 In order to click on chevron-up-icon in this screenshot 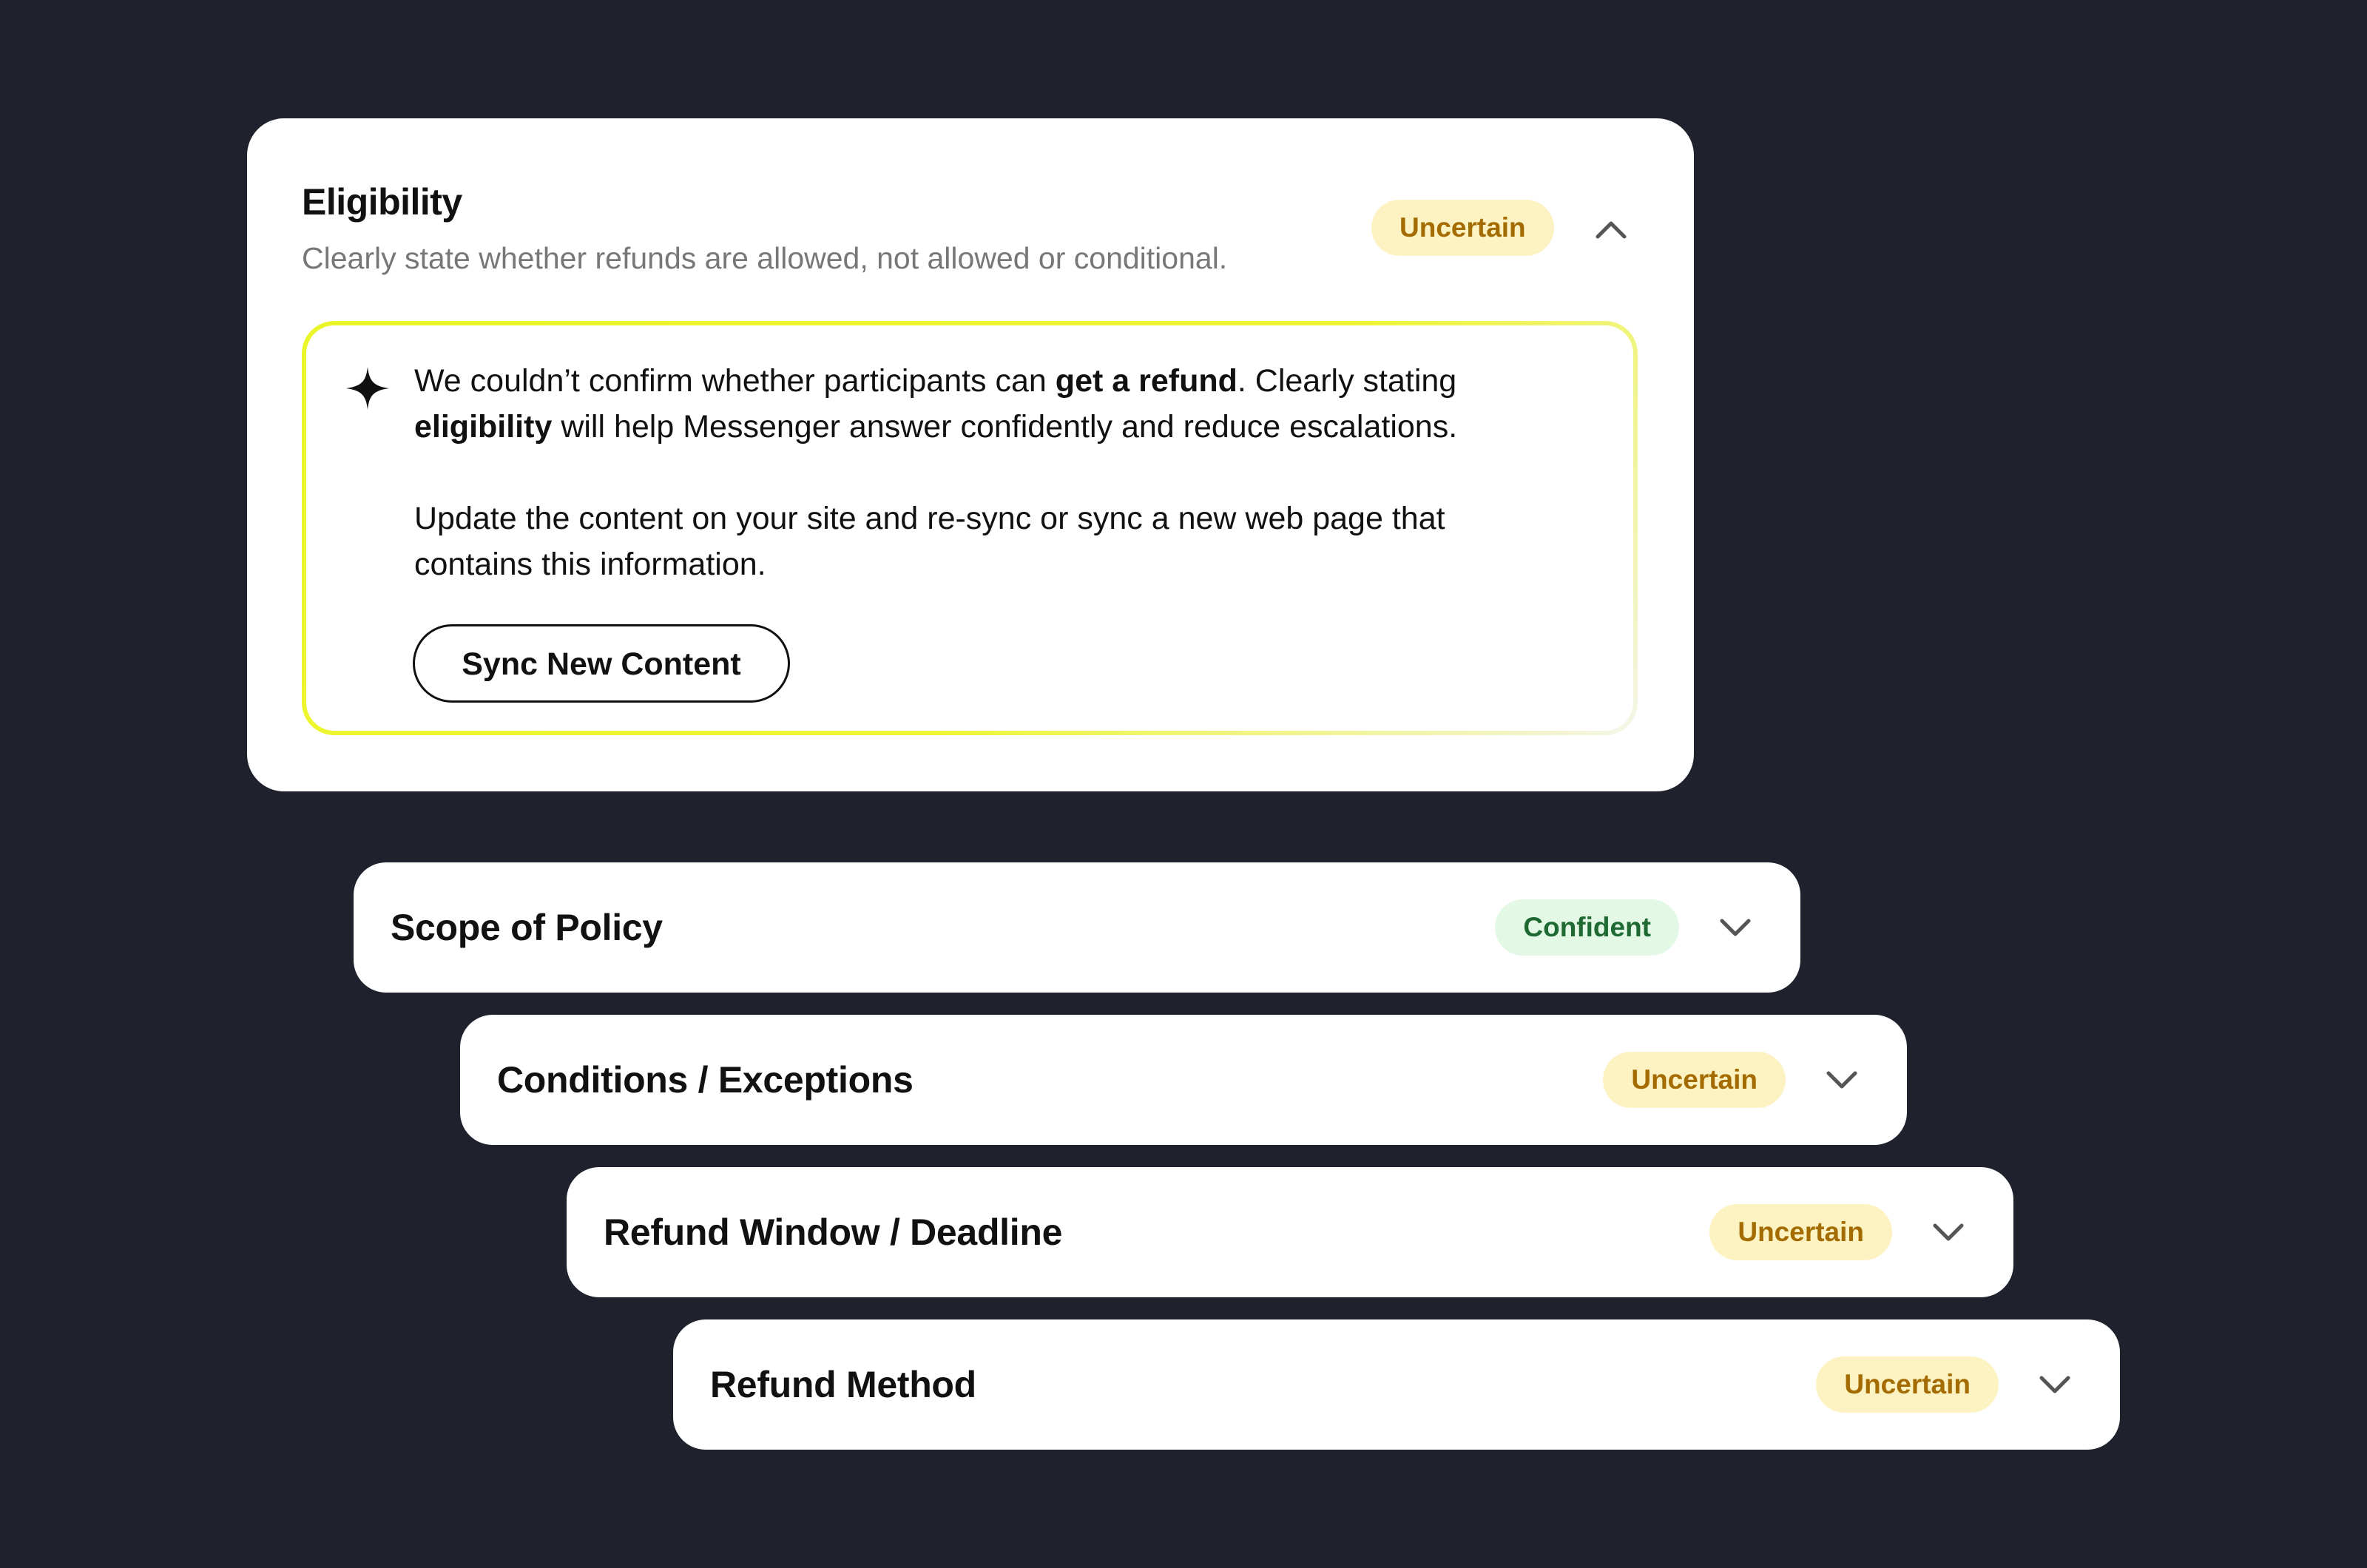, I will do `click(1611, 228)`.